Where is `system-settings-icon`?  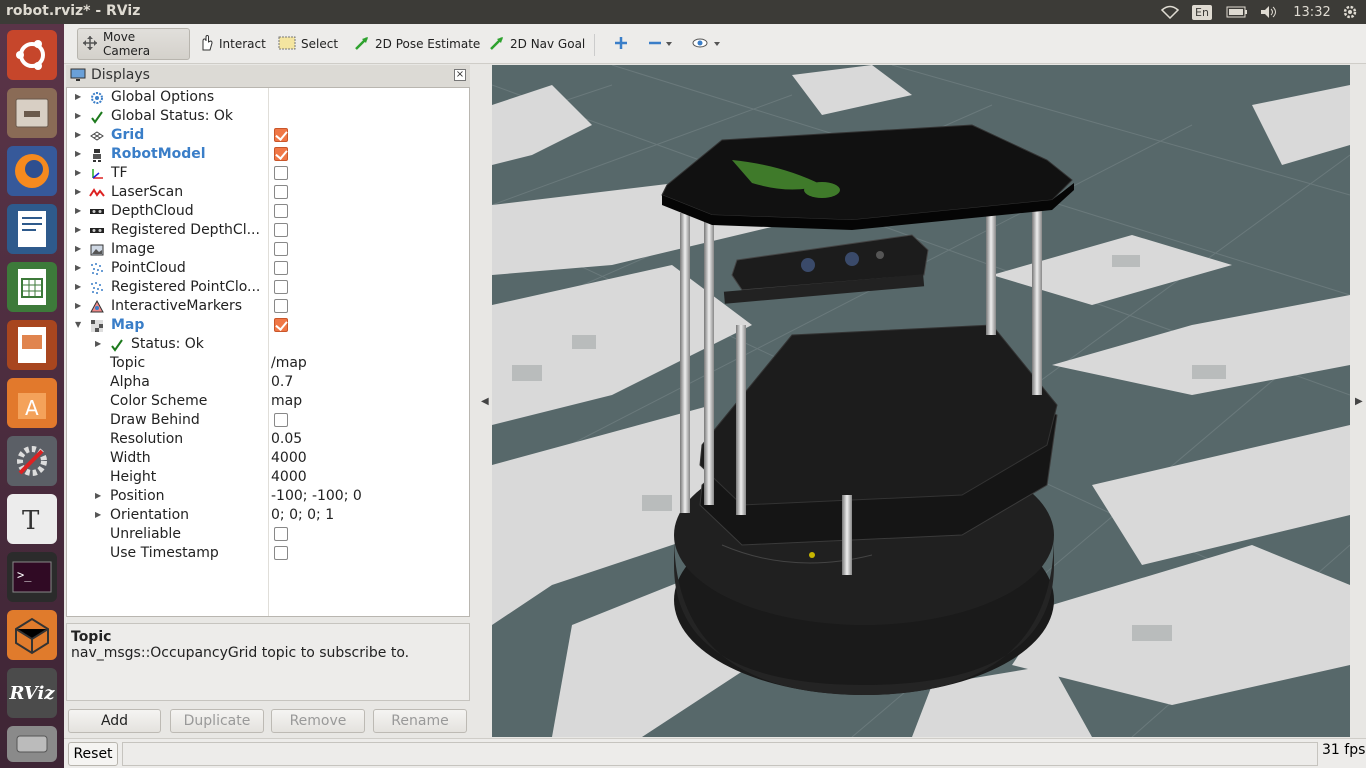 system-settings-icon is located at coordinates (32, 461).